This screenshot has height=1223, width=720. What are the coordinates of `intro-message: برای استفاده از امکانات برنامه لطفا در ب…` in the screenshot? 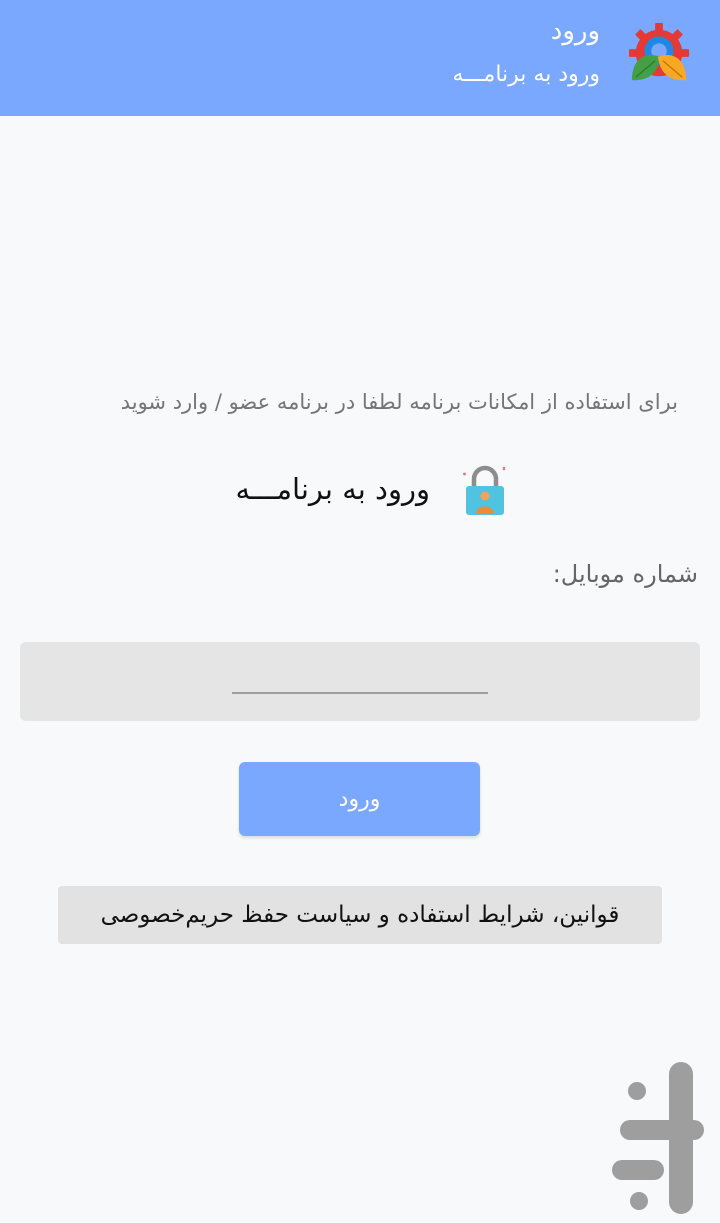 It's located at (399, 402).